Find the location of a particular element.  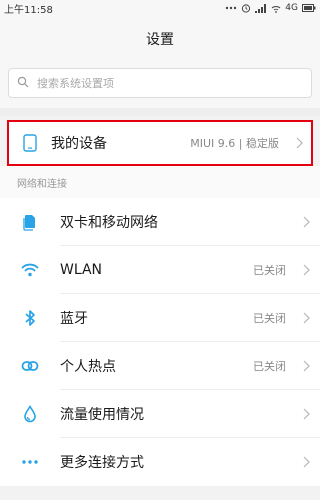

wifi-status-icon is located at coordinates (276, 8).